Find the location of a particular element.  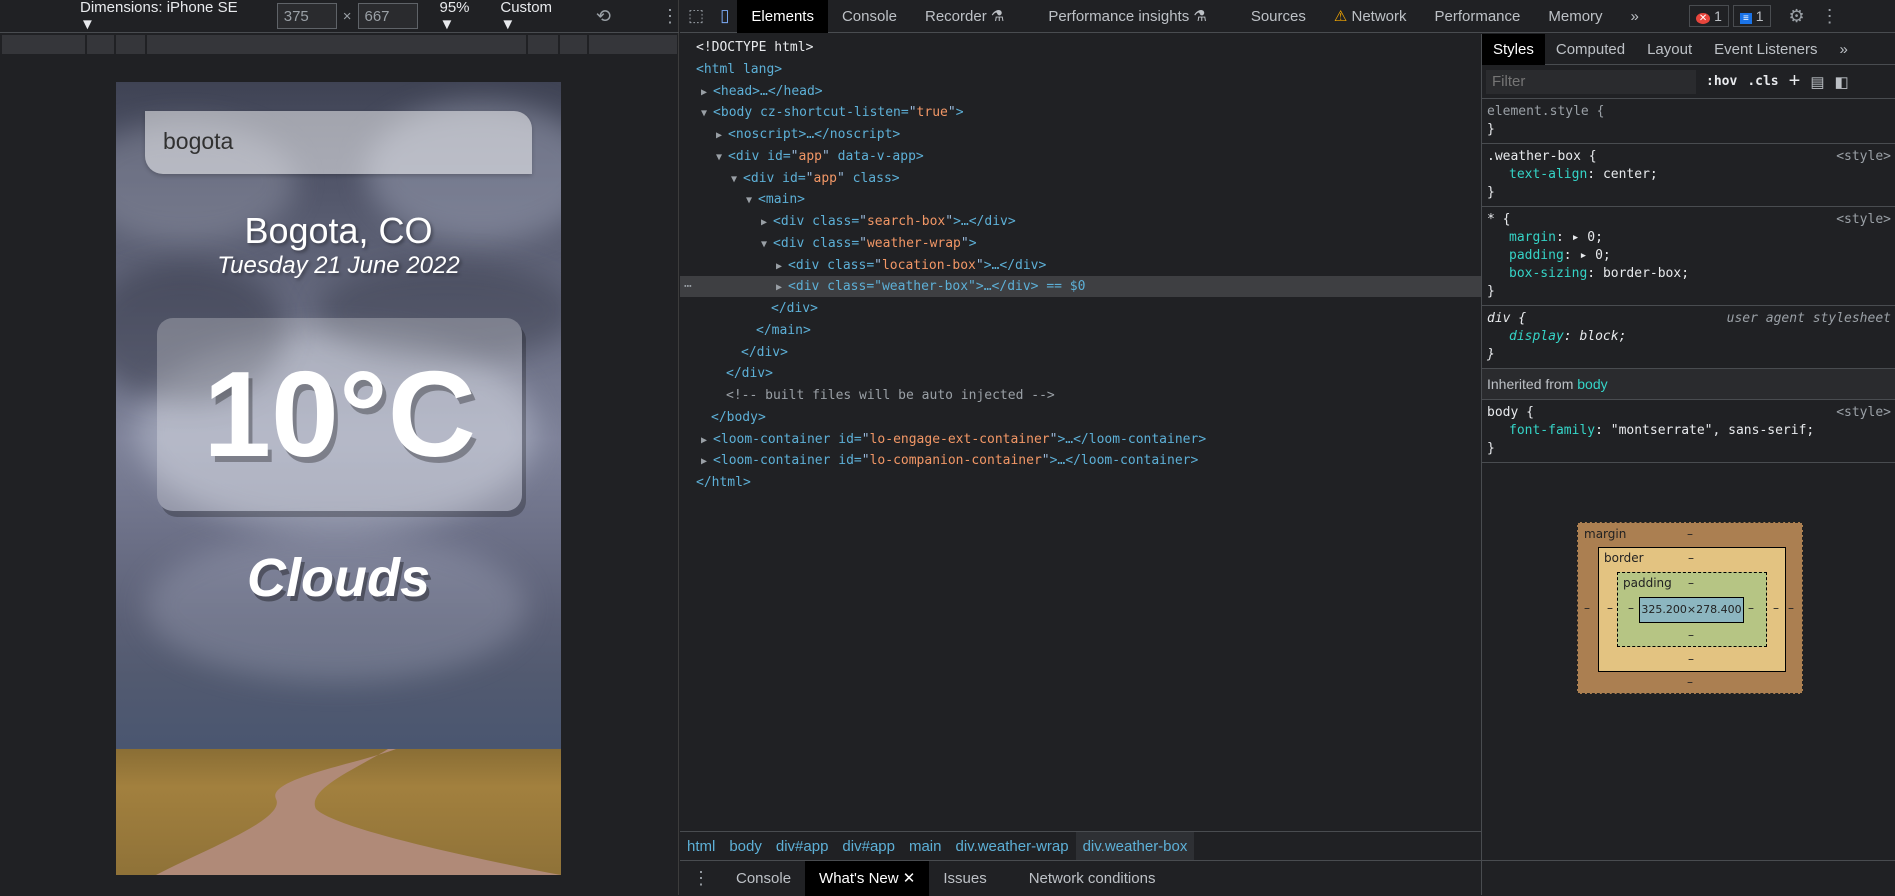

dom-node-row: </body> is located at coordinates (1080, 417).